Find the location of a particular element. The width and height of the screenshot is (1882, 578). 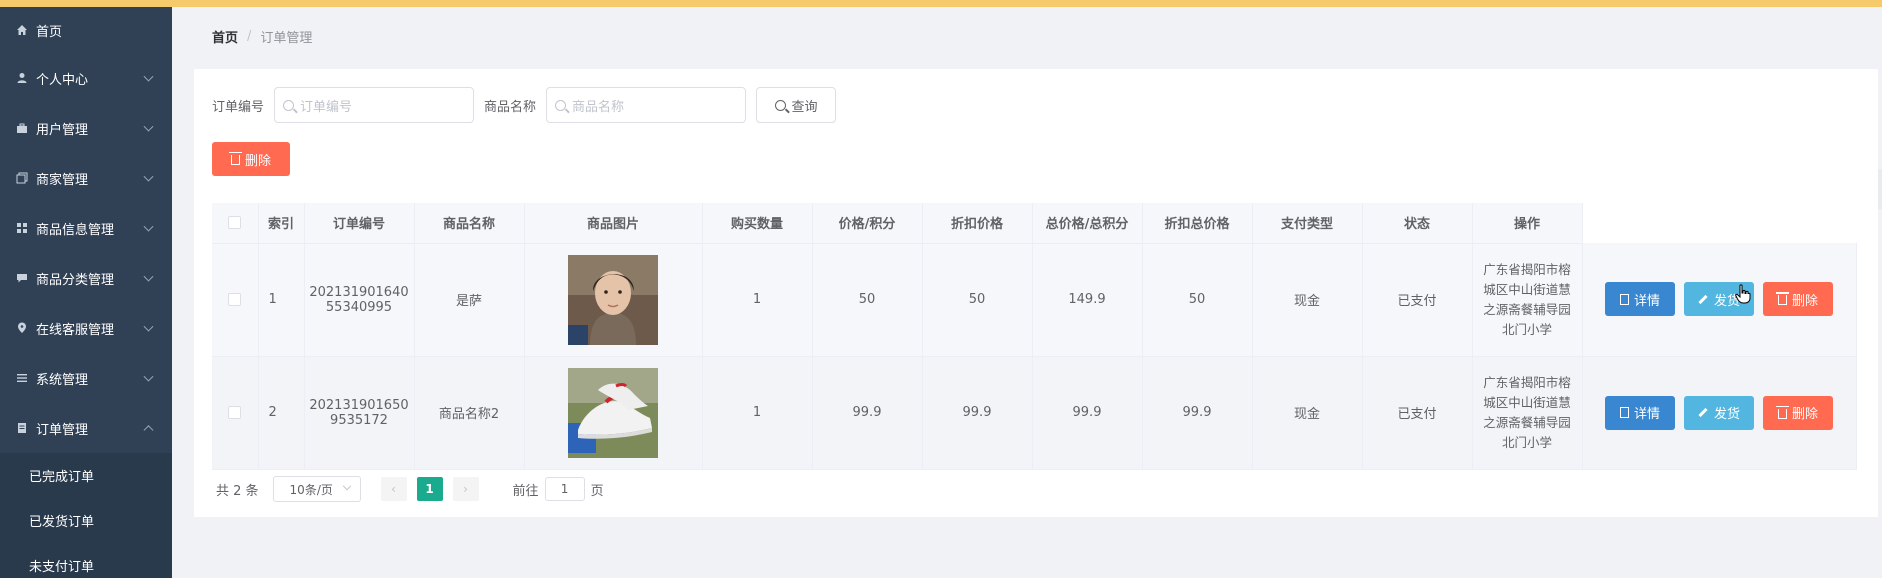

product-name-input: 商品名称 is located at coordinates (646, 105).